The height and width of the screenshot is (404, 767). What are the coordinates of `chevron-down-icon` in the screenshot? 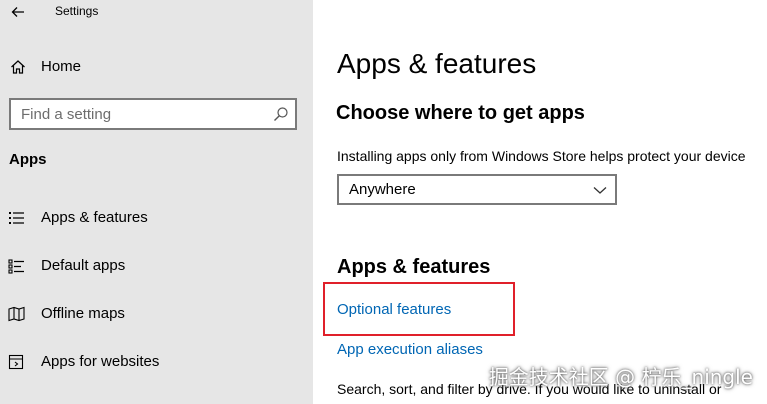 It's located at (600, 190).